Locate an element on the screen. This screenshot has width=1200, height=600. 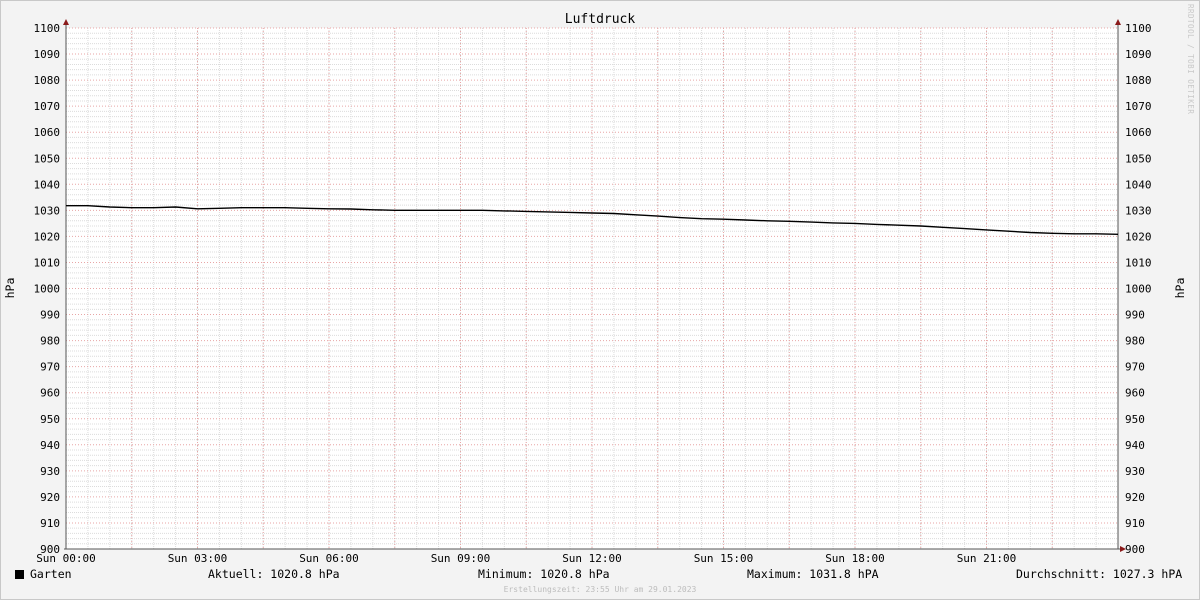
y-tick-label-left: 910 is located at coordinates (50, 523).